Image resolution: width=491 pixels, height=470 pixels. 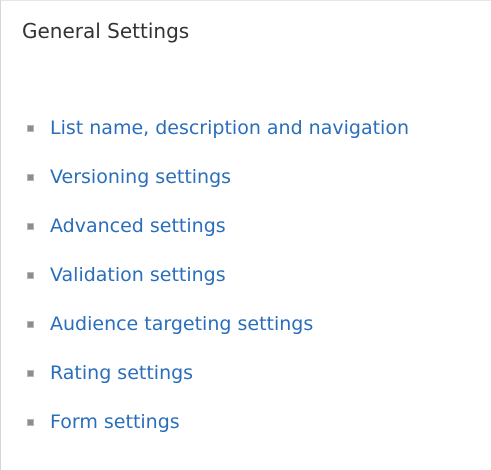 What do you see at coordinates (121, 373) in the screenshot?
I see `rating-settings-link: Rating settings` at bounding box center [121, 373].